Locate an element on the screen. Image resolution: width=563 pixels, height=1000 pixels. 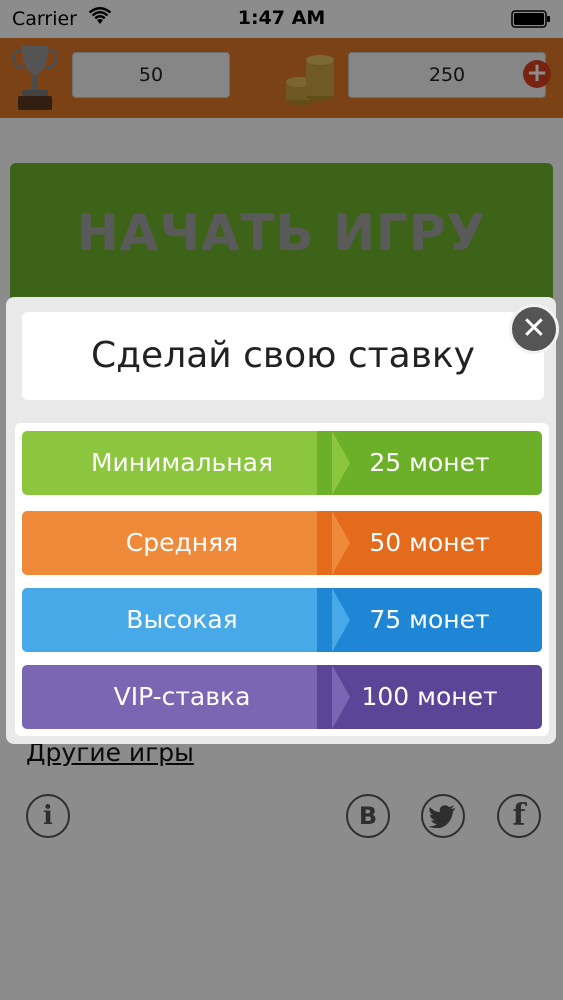
bet-option-medium: Средняя 50 монет is located at coordinates (282, 543).